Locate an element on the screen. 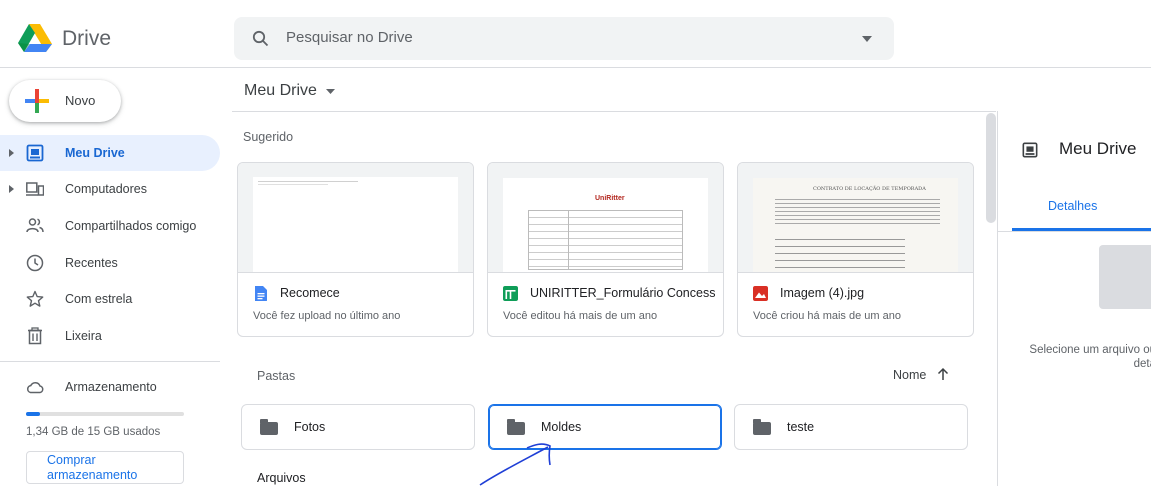 The image size is (1151, 486). suggested-card-recomece: Recomece Você fez upload no último ano is located at coordinates (355, 249).